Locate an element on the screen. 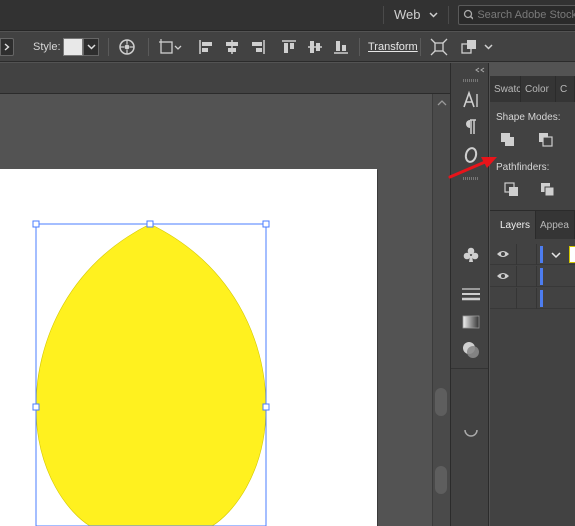 This screenshot has width=575, height=526. align-center-button is located at coordinates (232, 47).